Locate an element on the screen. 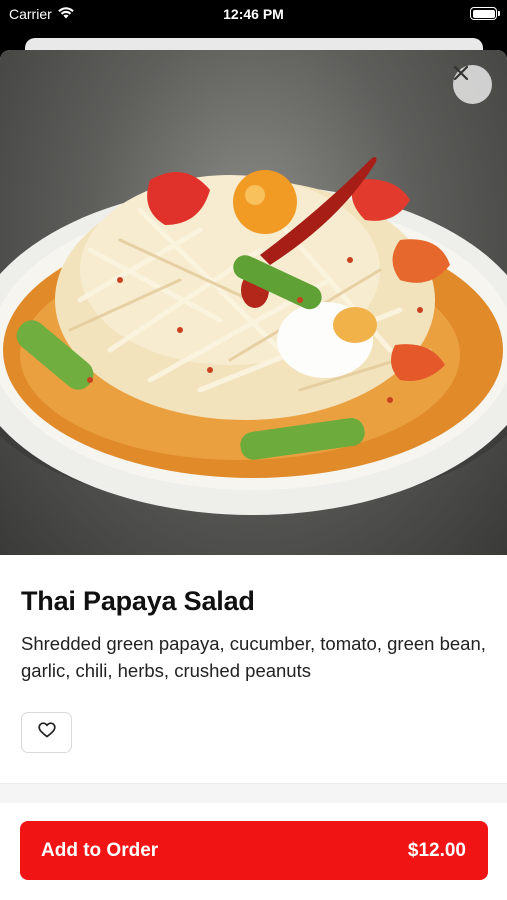 The height and width of the screenshot is (900, 507). add-to-order-button: Add to Order $12.00 is located at coordinates (254, 850).